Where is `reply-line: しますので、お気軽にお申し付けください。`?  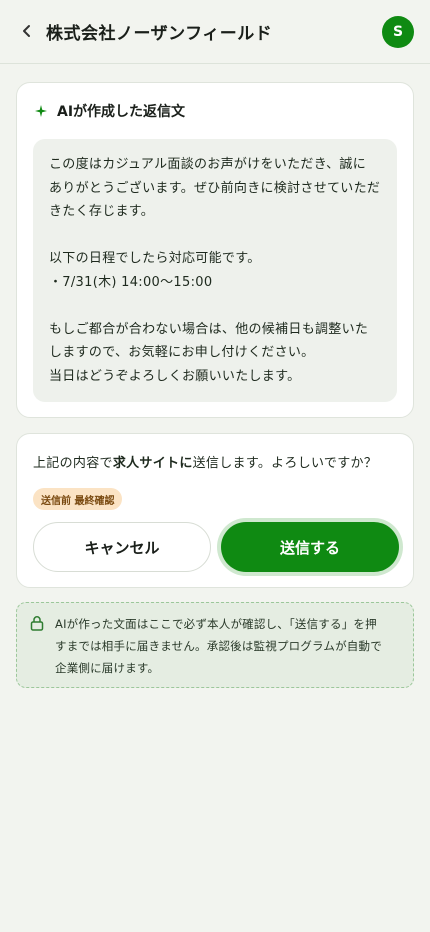 reply-line: しますので、お気軽にお申し付けください。 is located at coordinates (182, 352).